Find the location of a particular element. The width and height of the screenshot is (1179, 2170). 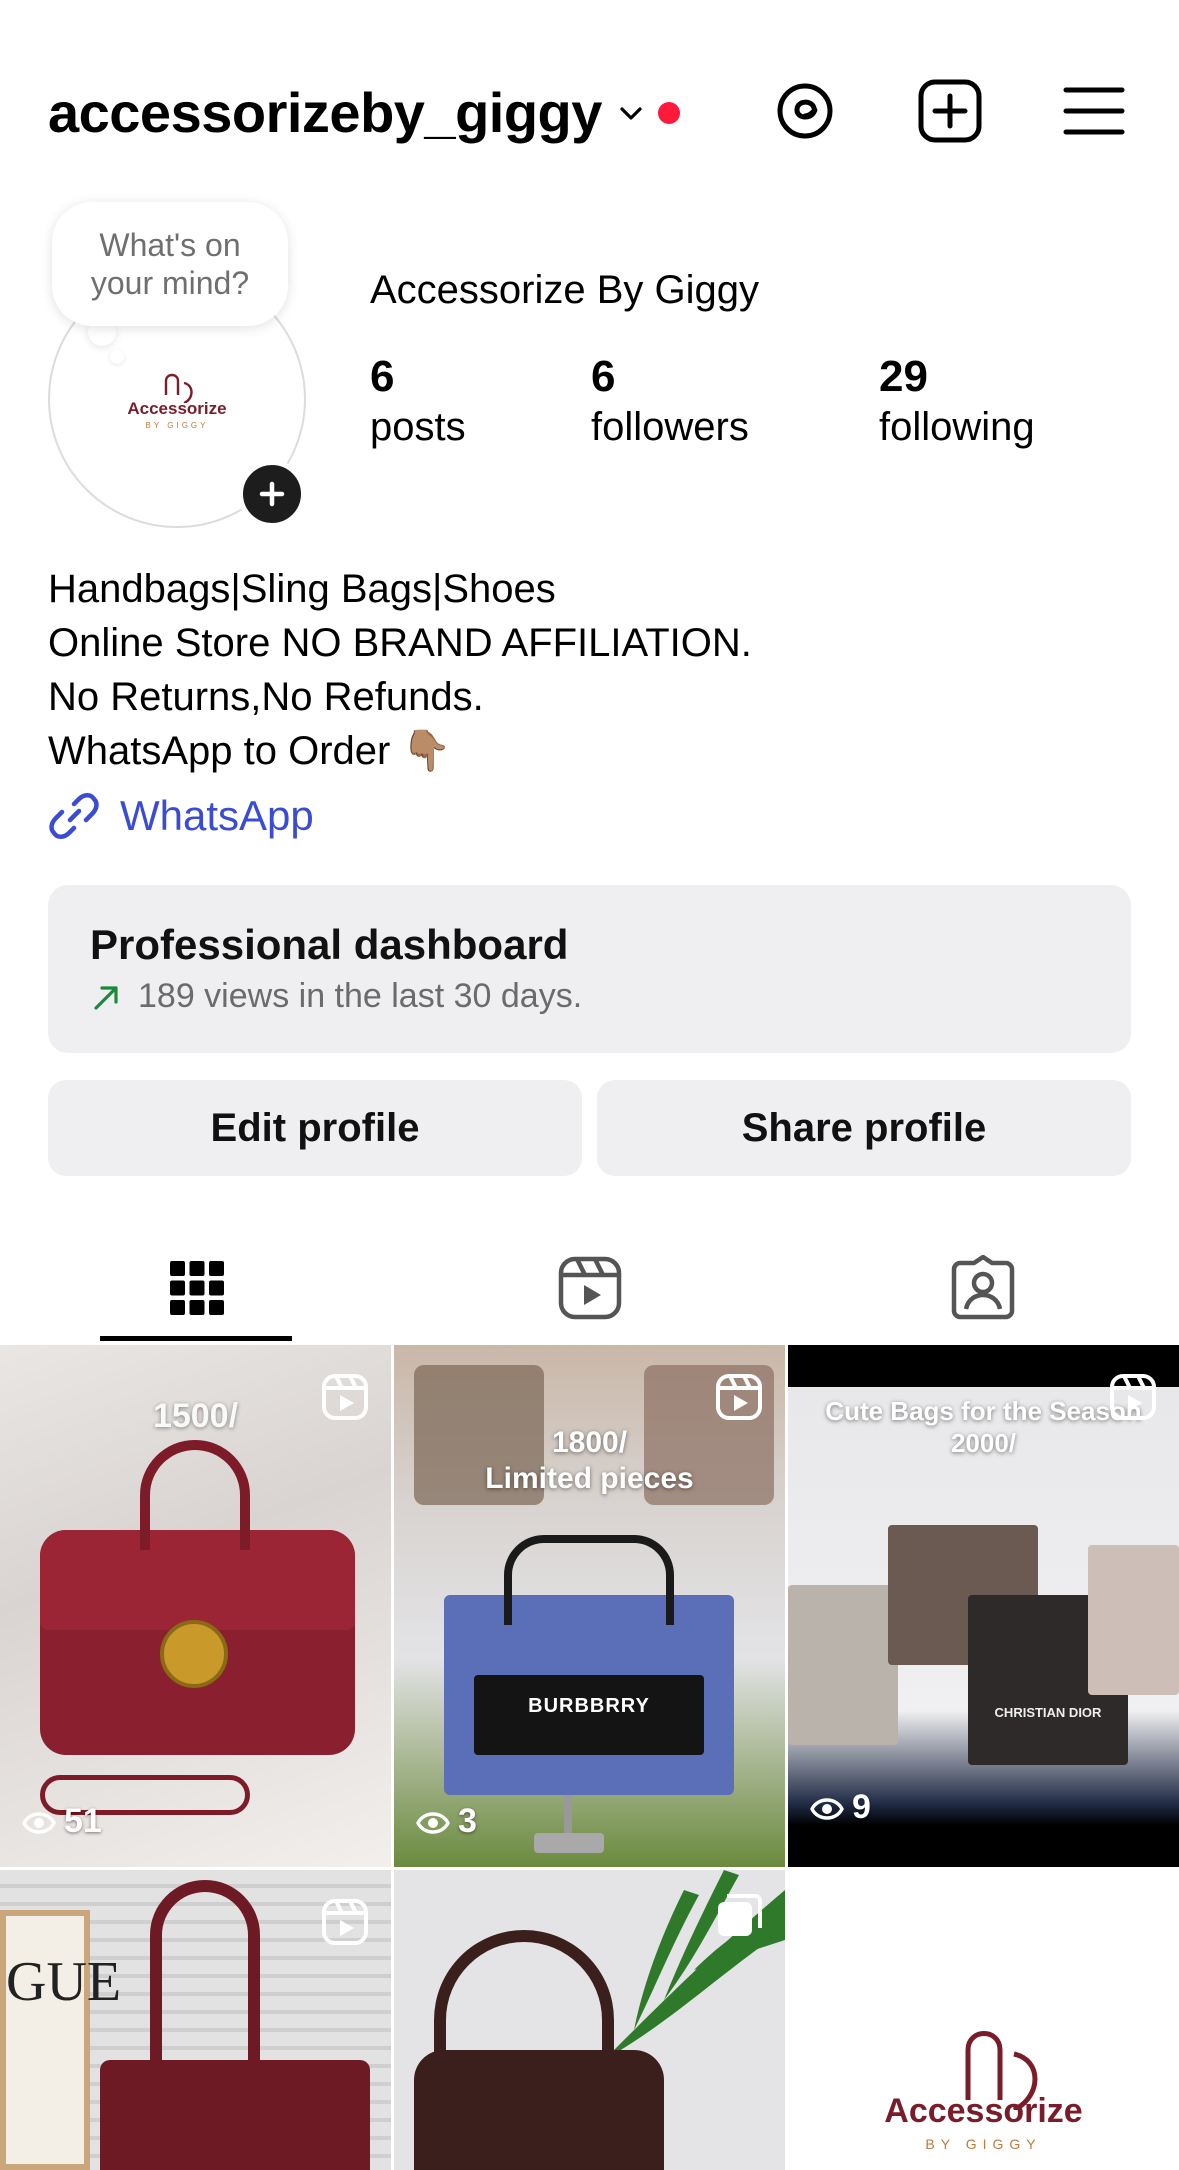

share-profile-button: Share profile is located at coordinates (864, 1128).